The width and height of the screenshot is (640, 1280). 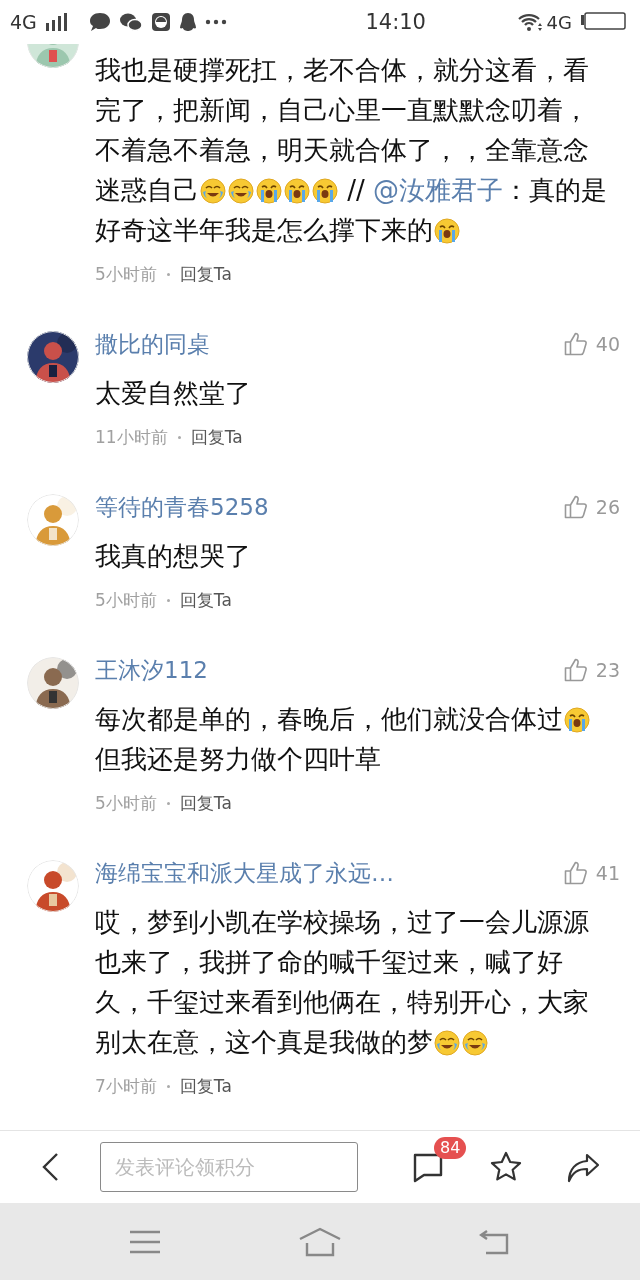 I want to click on camera-app-icon, so click(x=160, y=22).